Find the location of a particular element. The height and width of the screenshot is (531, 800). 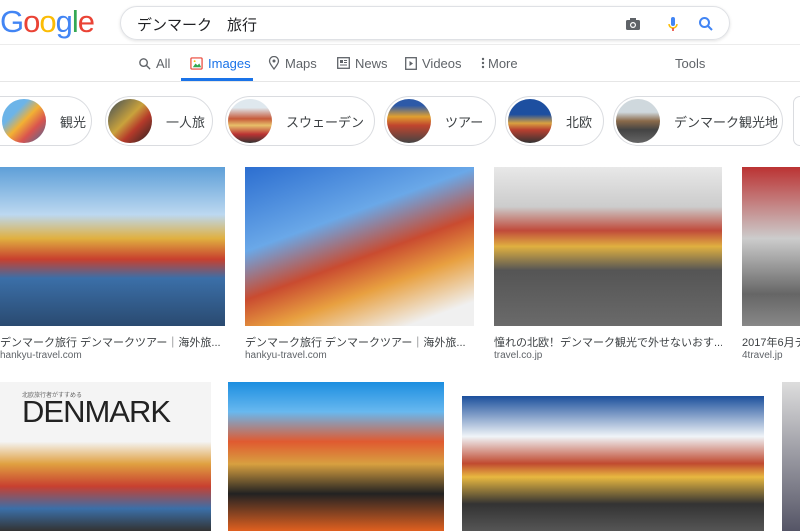

google-logo: Google is located at coordinates (47, 22).